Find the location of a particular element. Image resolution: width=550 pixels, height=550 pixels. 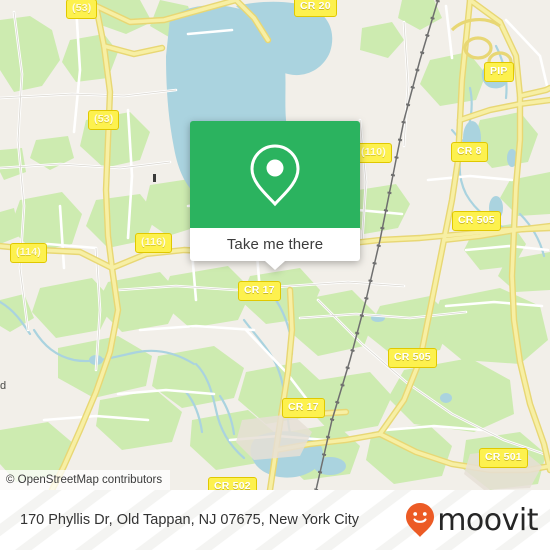

destination-popup-card: Take me there is located at coordinates (275, 195).